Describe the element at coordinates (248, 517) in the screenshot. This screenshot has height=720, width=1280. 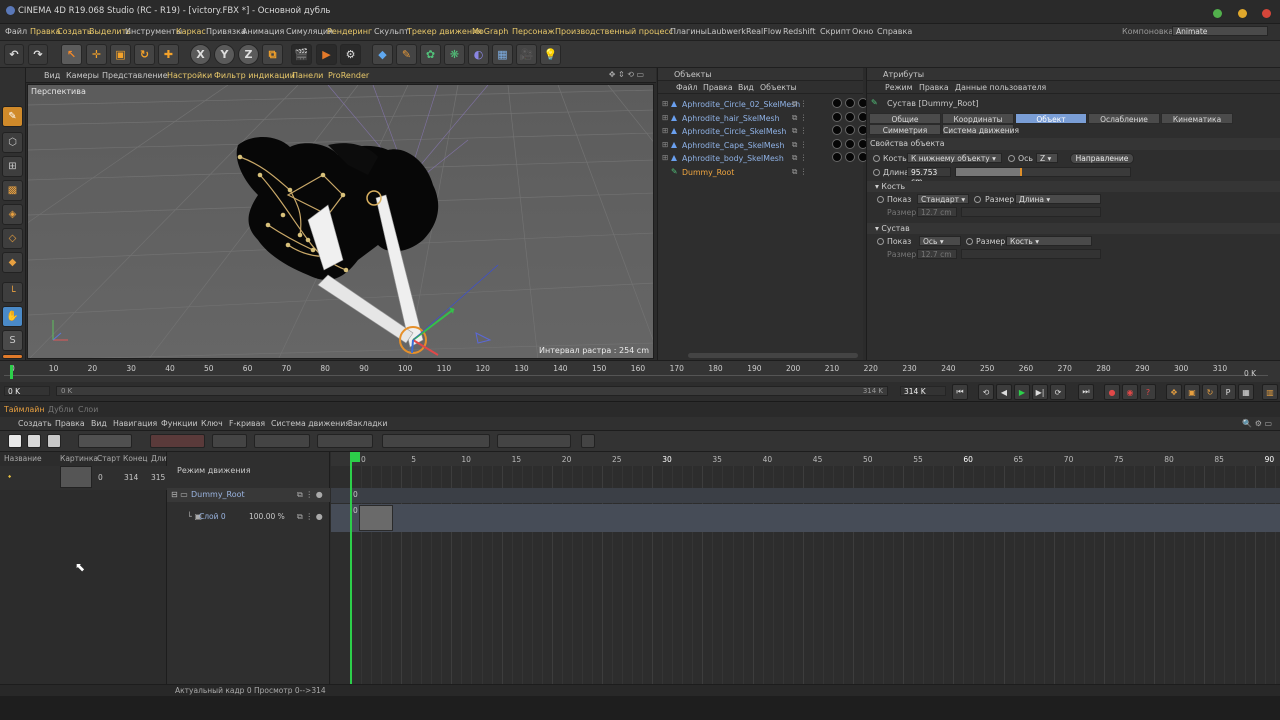
I see `tree-layer-row: └ ▣ Слой 0 100.00 % ⧉ ⋮ ●` at that location.